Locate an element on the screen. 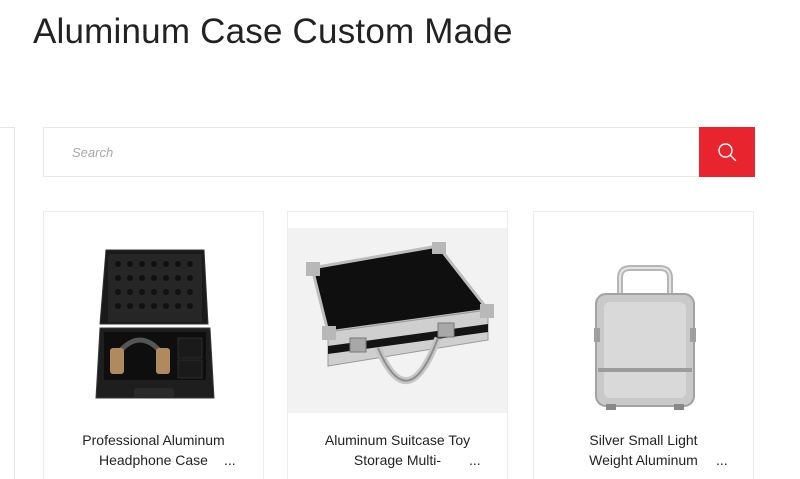 This screenshot has height=479, width=800. silver-small-case-image is located at coordinates (645, 337).